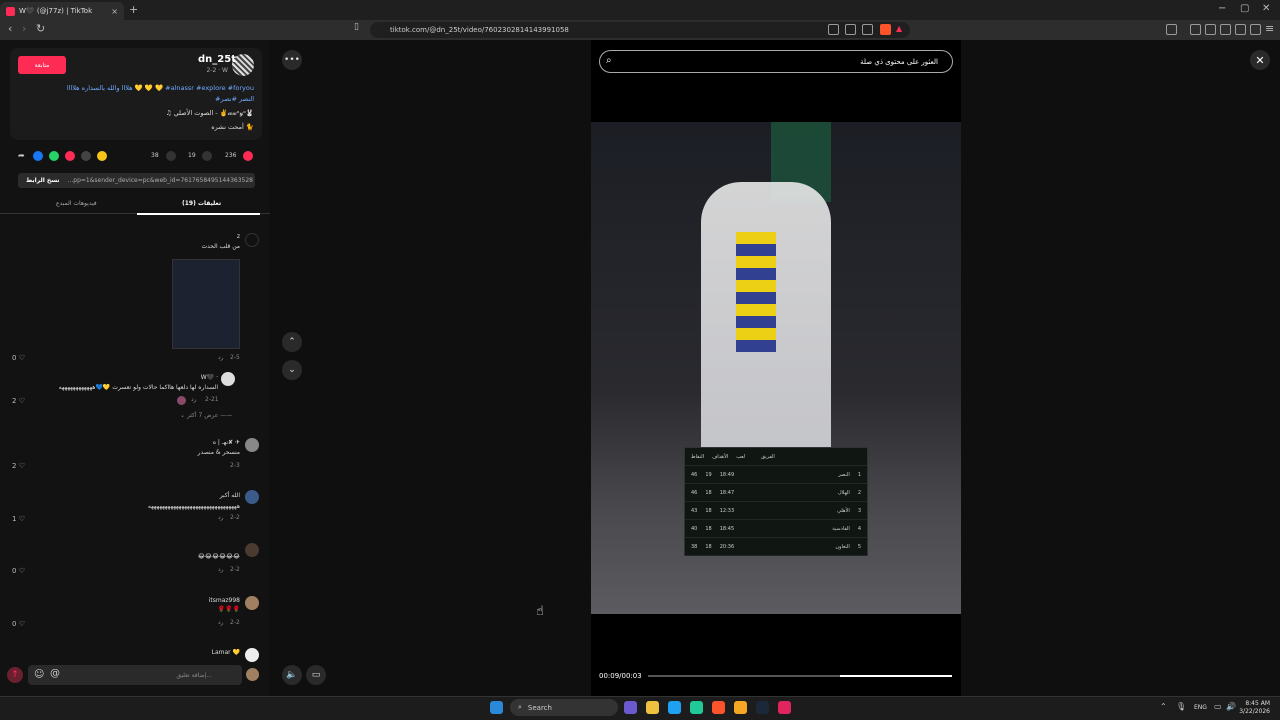 The width and height of the screenshot is (1280, 720). Describe the element at coordinates (209, 377) in the screenshot. I see `comment-author: W🖤 ·` at that location.